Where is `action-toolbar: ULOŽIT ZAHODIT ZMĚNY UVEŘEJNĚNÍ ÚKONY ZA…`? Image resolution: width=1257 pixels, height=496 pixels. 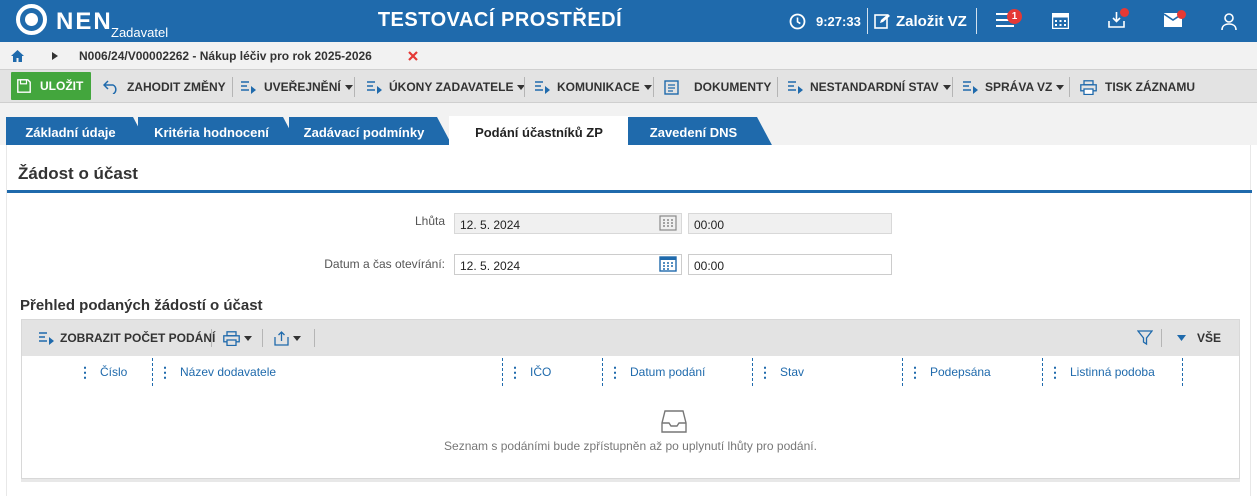
action-toolbar: ULOŽIT ZAHODIT ZMĚNY UVEŘEJNĚNÍ ÚKONY ZA… is located at coordinates (628, 86).